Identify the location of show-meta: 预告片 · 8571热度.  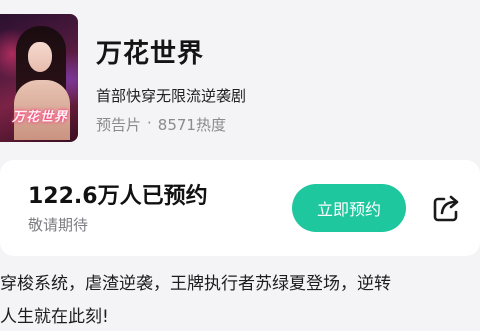
(161, 124).